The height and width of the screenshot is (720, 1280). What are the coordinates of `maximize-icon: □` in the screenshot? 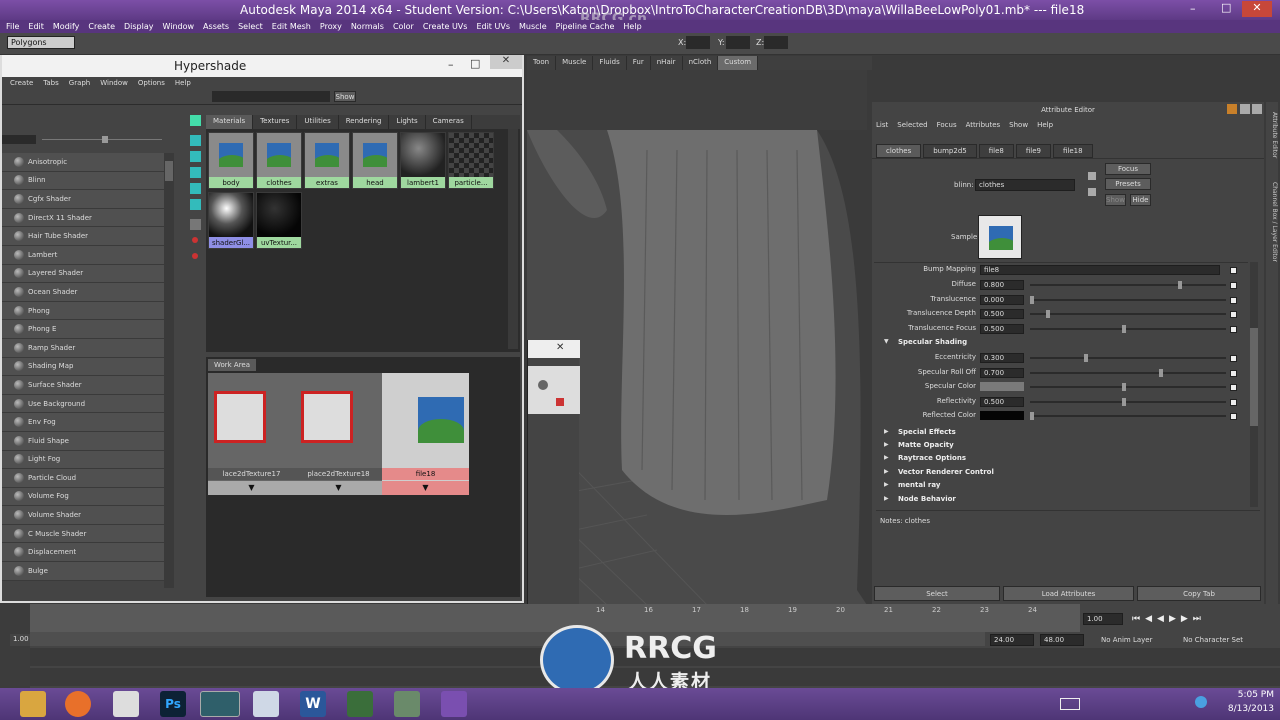 It's located at (475, 63).